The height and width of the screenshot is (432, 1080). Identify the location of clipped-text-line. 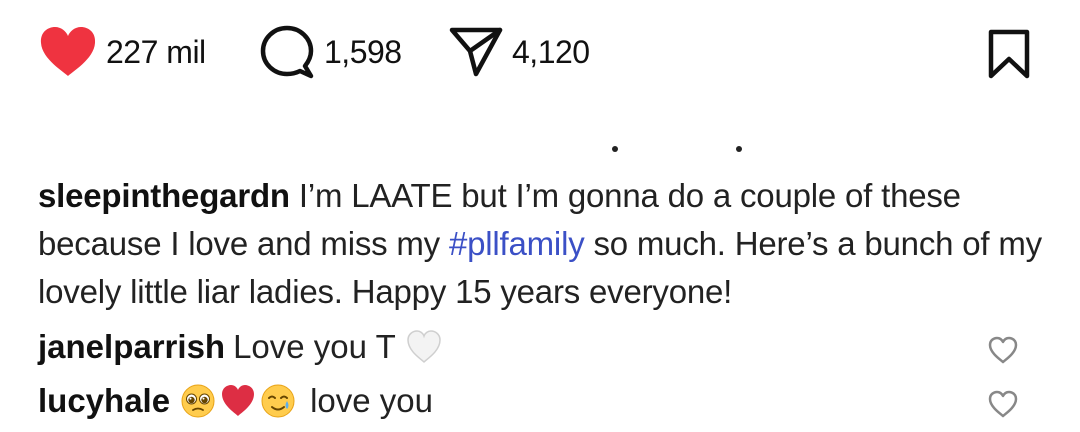
(540, 143).